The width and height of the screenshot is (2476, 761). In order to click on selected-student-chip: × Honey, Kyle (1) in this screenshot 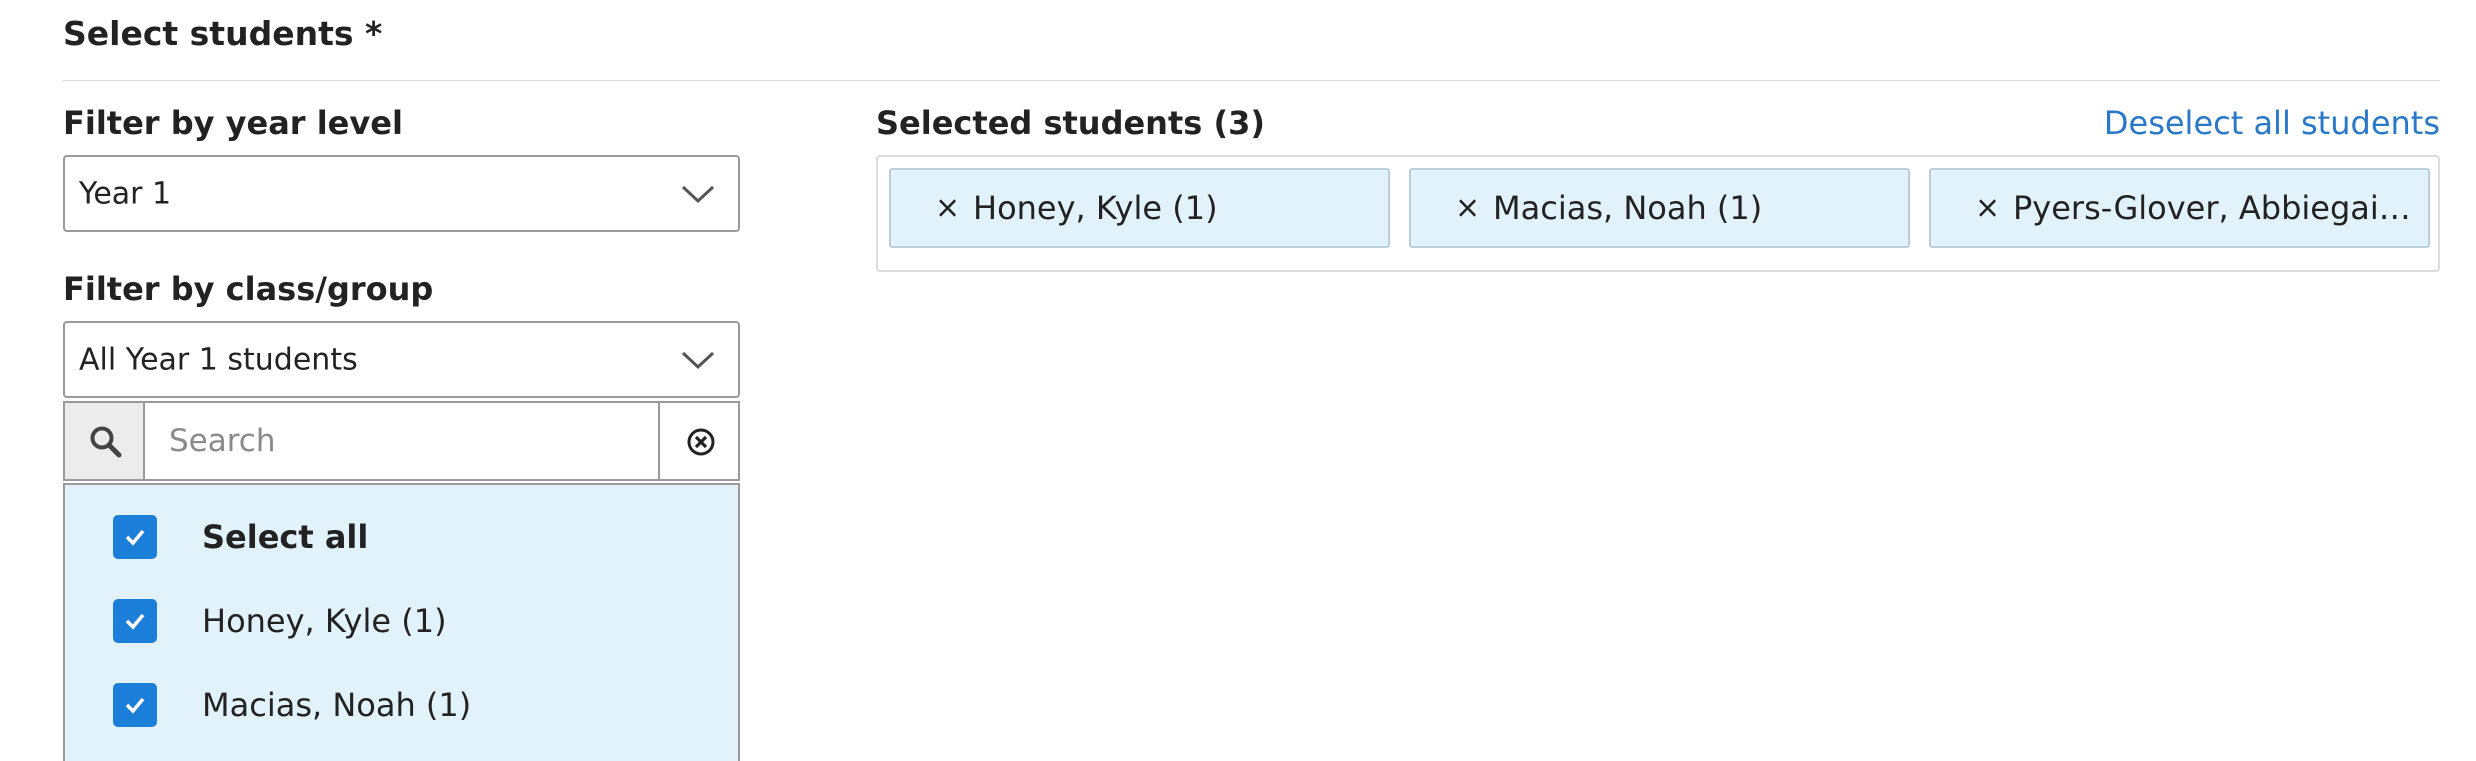, I will do `click(1139, 208)`.